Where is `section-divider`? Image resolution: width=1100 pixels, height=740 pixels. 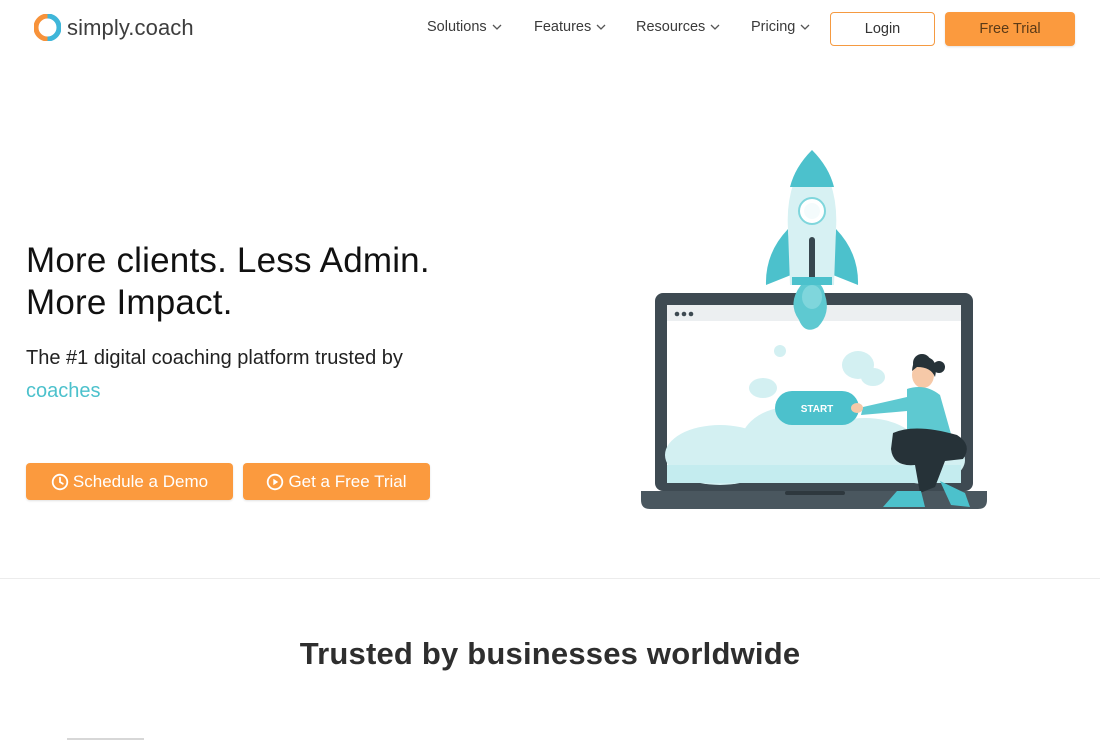
section-divider is located at coordinates (550, 578).